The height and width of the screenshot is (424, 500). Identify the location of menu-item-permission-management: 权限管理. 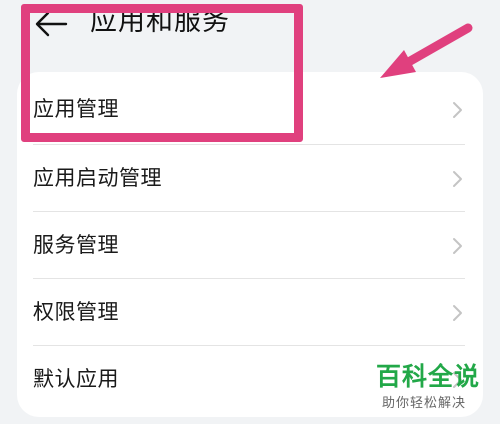
(249, 312).